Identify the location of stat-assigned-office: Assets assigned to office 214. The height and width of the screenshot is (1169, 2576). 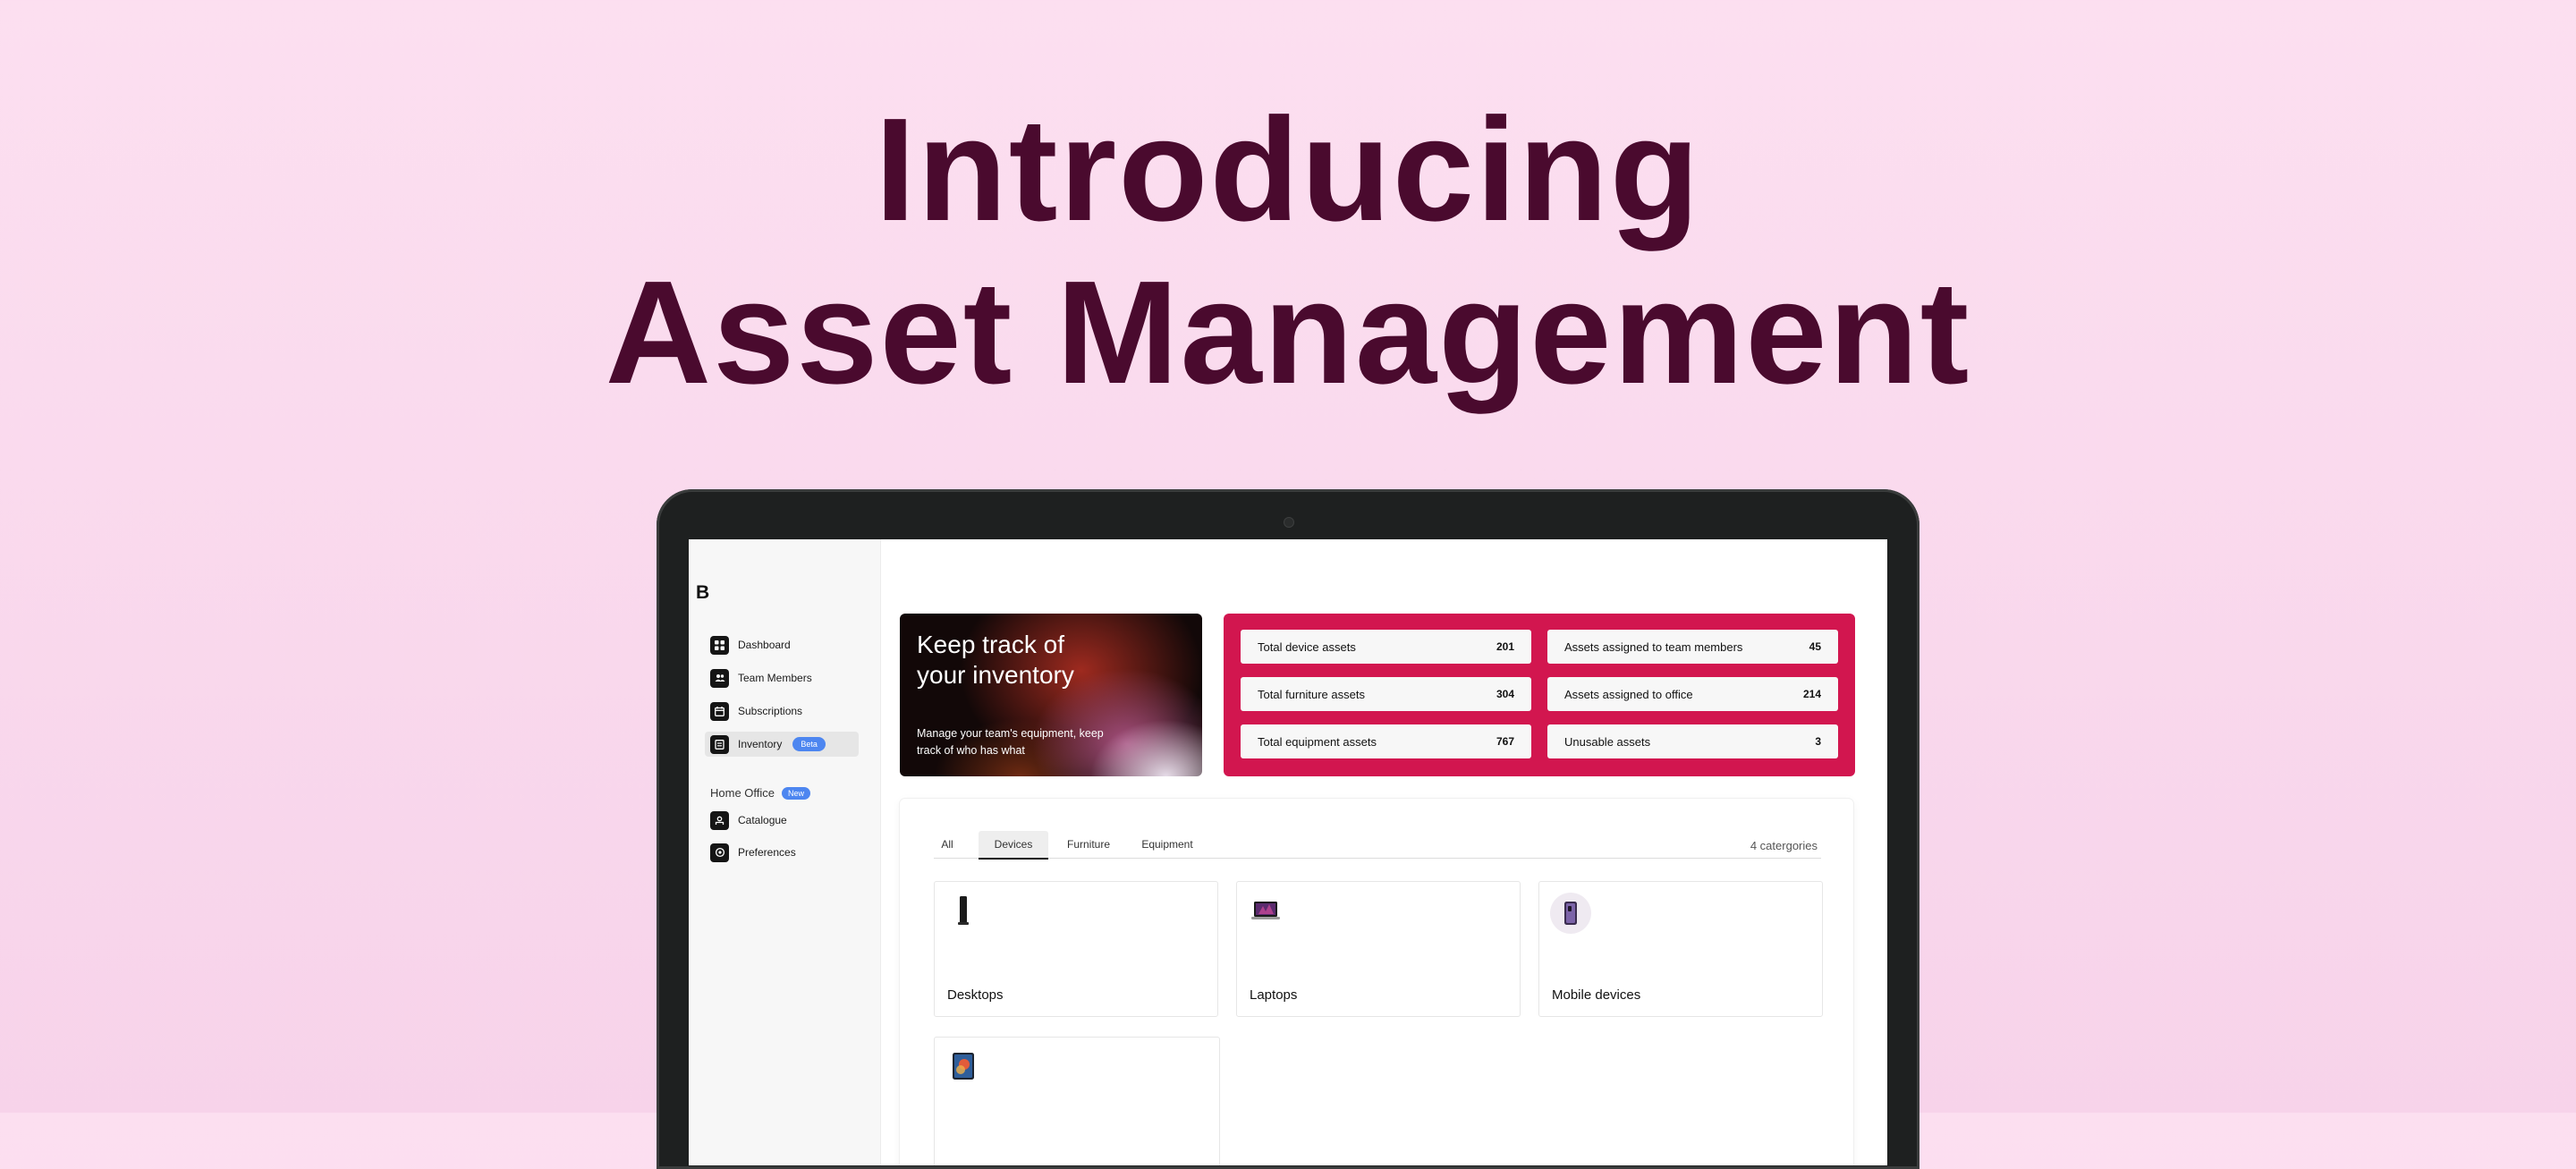
(1692, 694).